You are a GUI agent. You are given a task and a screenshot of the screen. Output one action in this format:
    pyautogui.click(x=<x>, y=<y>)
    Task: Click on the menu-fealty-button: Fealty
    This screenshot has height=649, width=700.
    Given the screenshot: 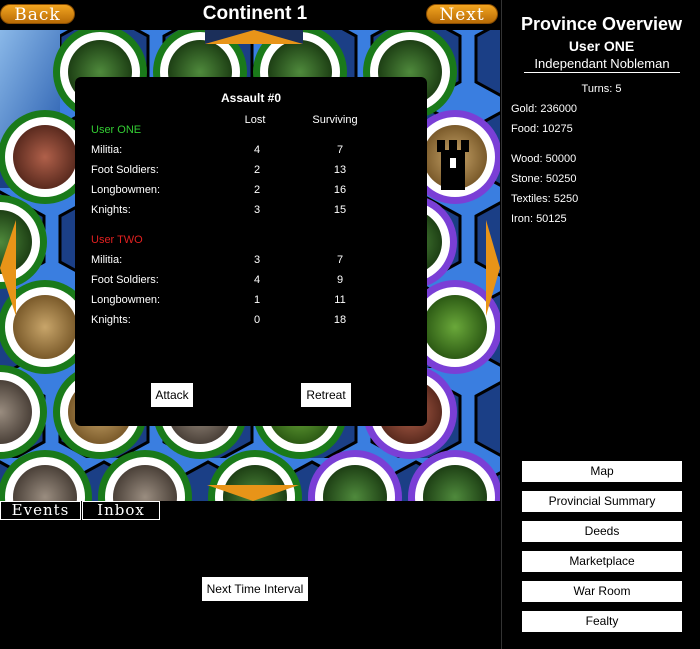 What is the action you would take?
    pyautogui.click(x=602, y=621)
    